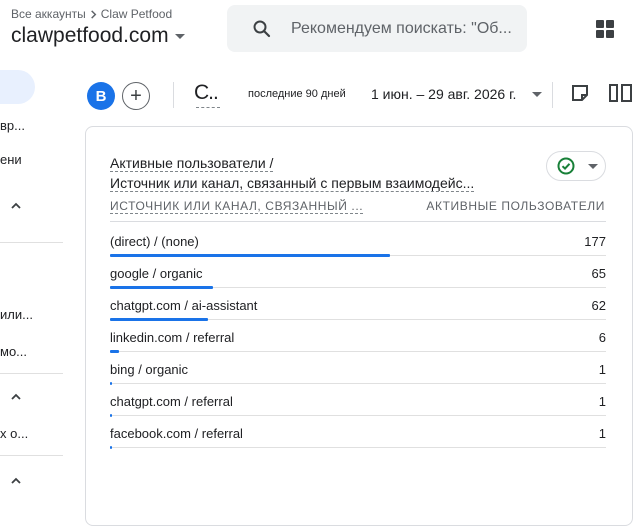 This screenshot has height=526, width=633. I want to click on table-row: bing / organic 1, so click(358, 368).